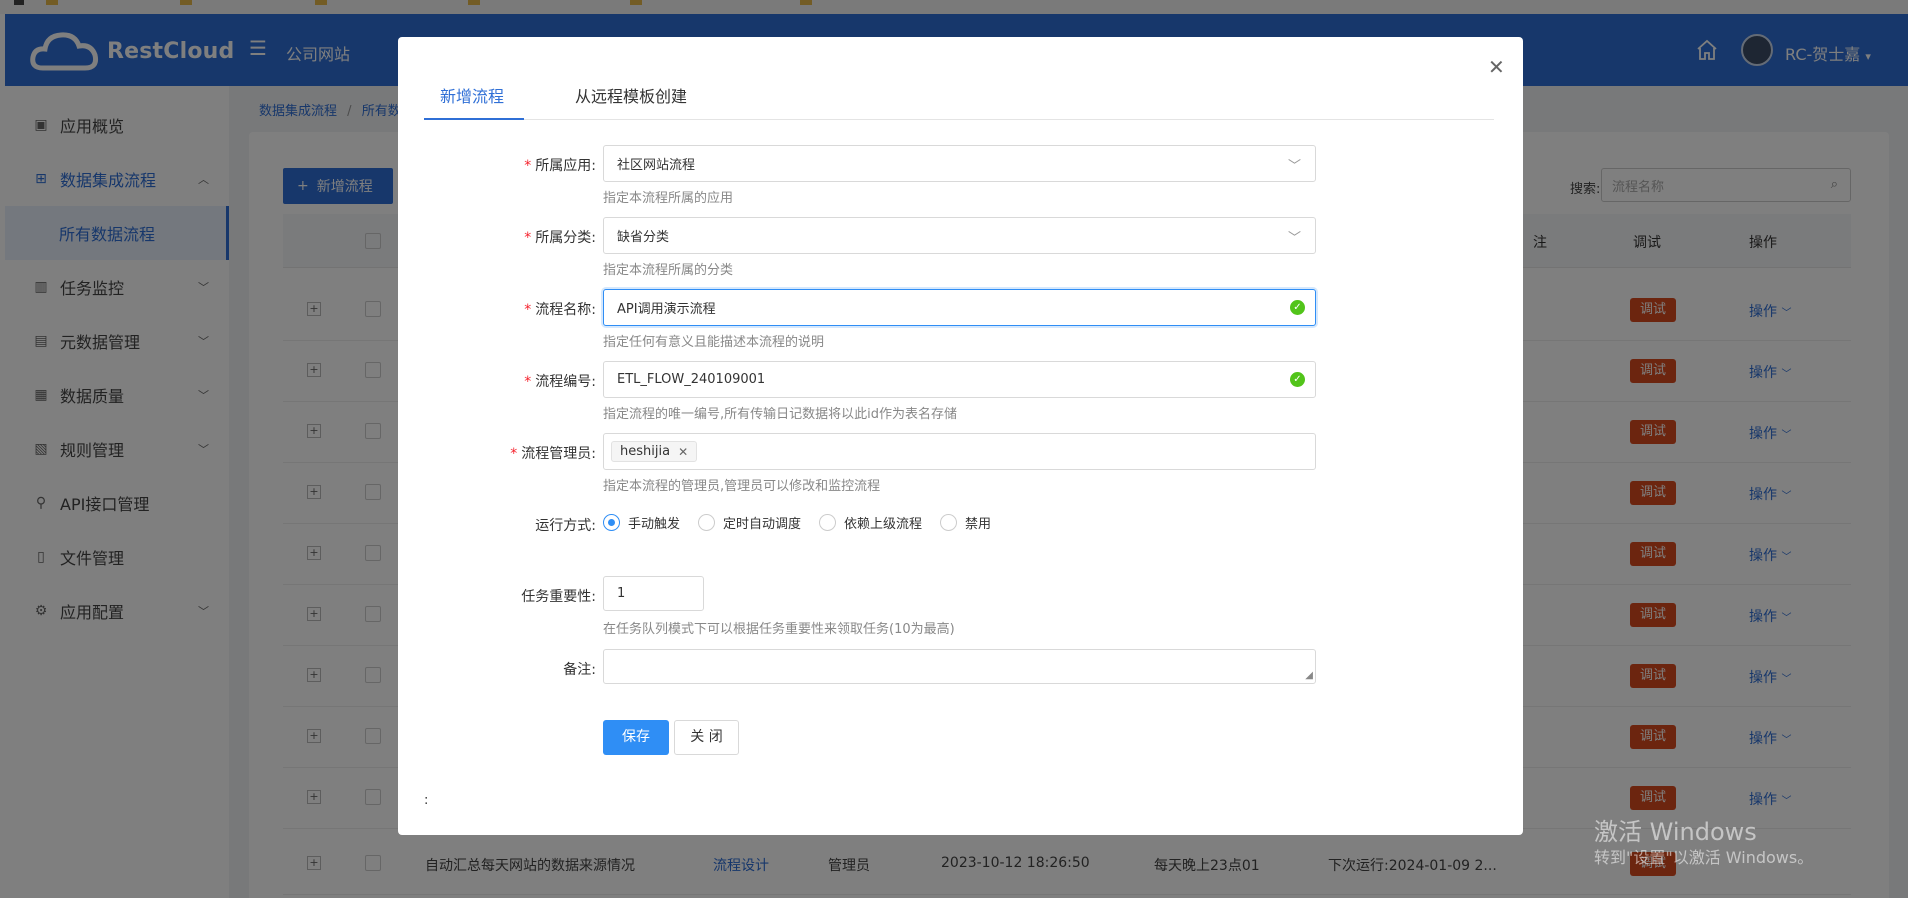  I want to click on category-select: 缺省分类 ﹀, so click(959, 235).